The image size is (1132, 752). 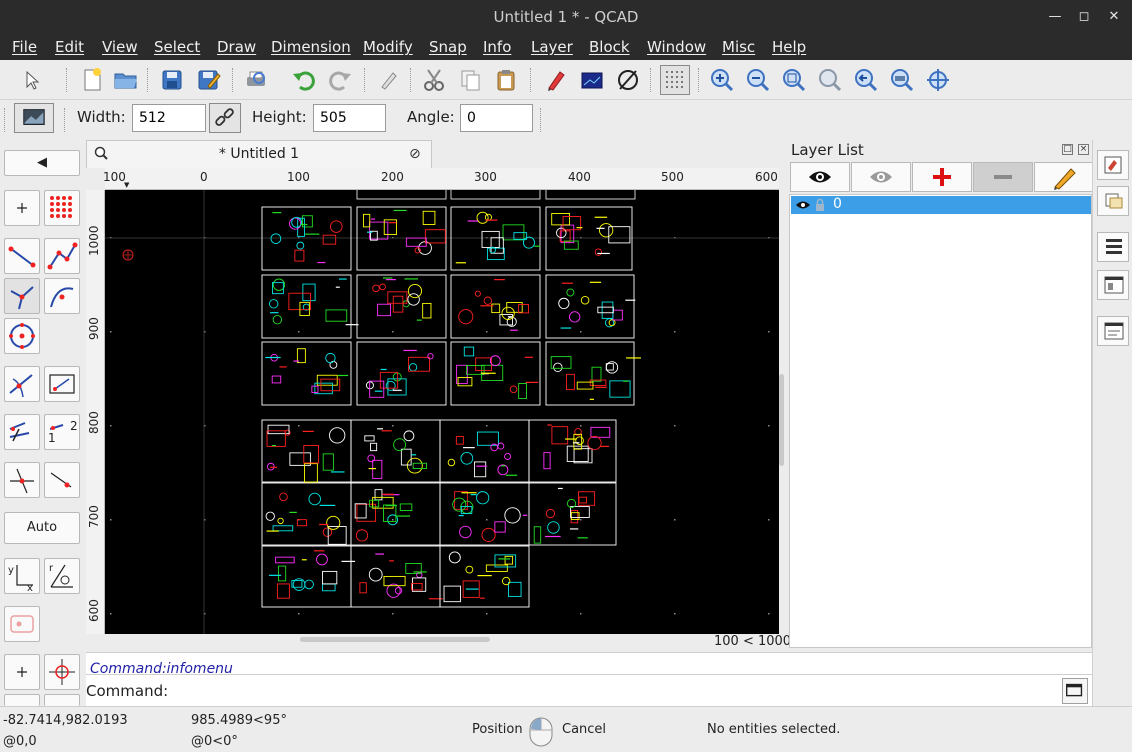 What do you see at coordinates (1083, 149) in the screenshot?
I see `close-panel-icon: ×` at bounding box center [1083, 149].